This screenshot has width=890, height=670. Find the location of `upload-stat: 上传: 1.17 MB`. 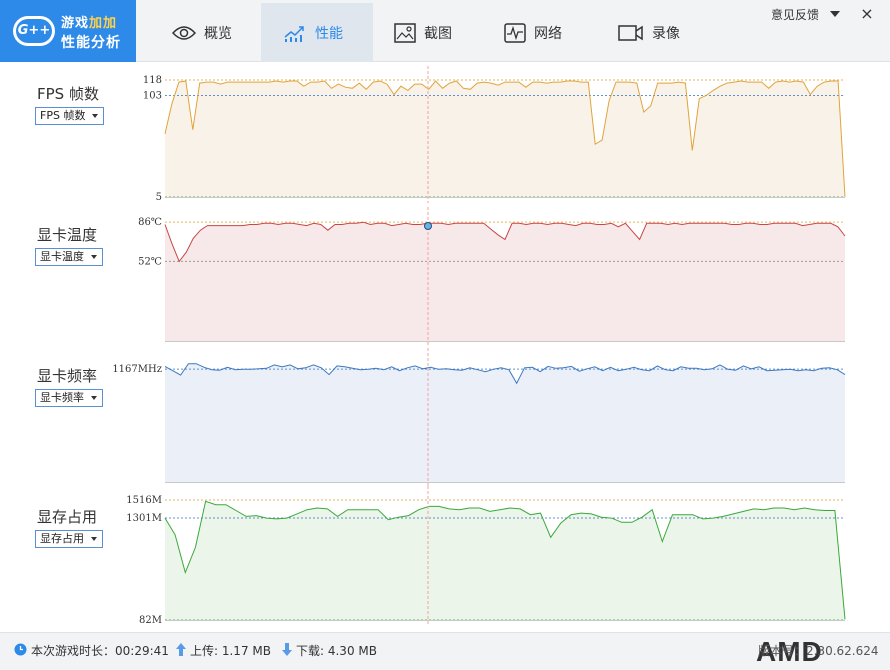

upload-stat: 上传: 1.17 MB is located at coordinates (223, 650).